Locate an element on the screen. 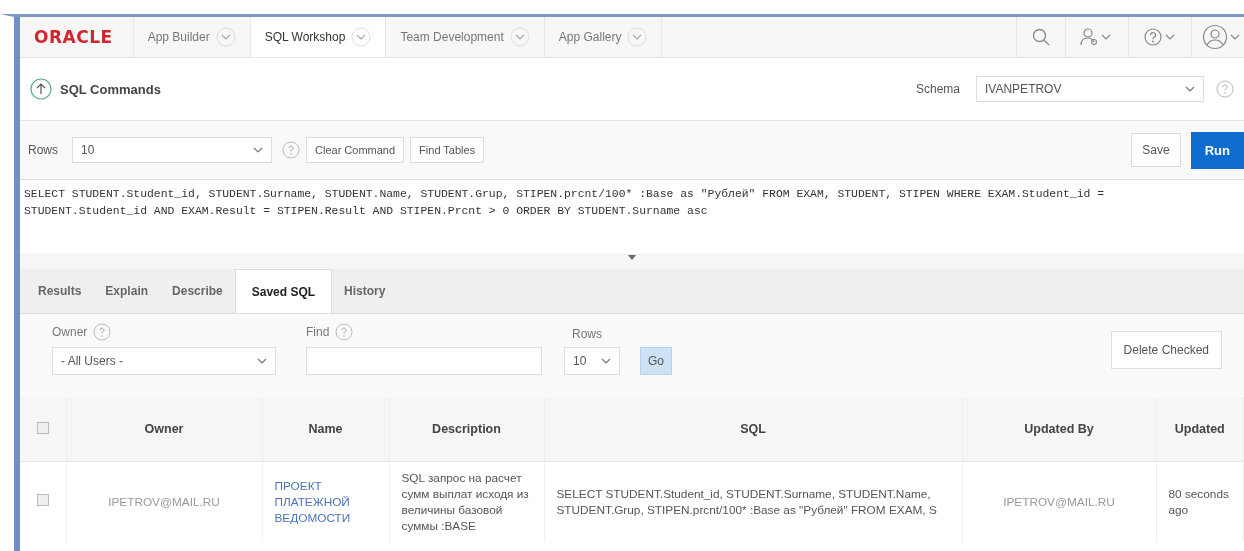  nav-tab: Team Development is located at coordinates (464, 37).